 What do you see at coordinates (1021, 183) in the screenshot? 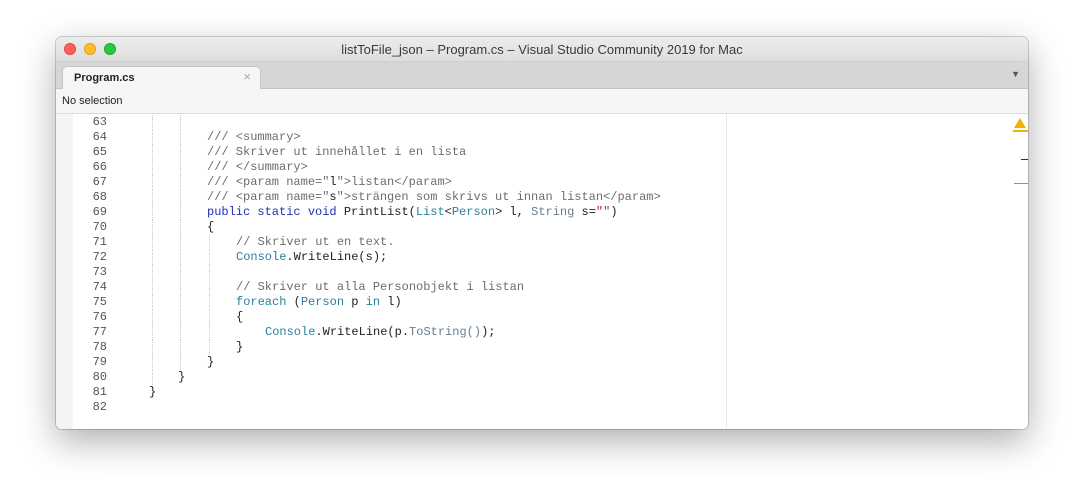
I see `overview-caret-marker` at bounding box center [1021, 183].